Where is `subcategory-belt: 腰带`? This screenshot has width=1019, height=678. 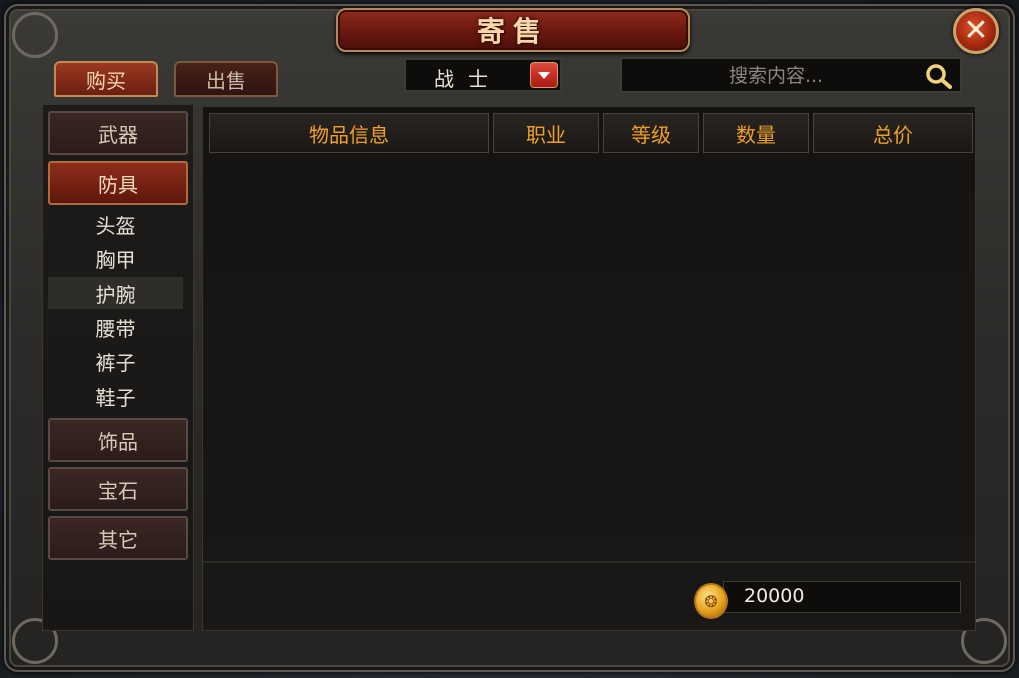 subcategory-belt: 腰带 is located at coordinates (115, 327).